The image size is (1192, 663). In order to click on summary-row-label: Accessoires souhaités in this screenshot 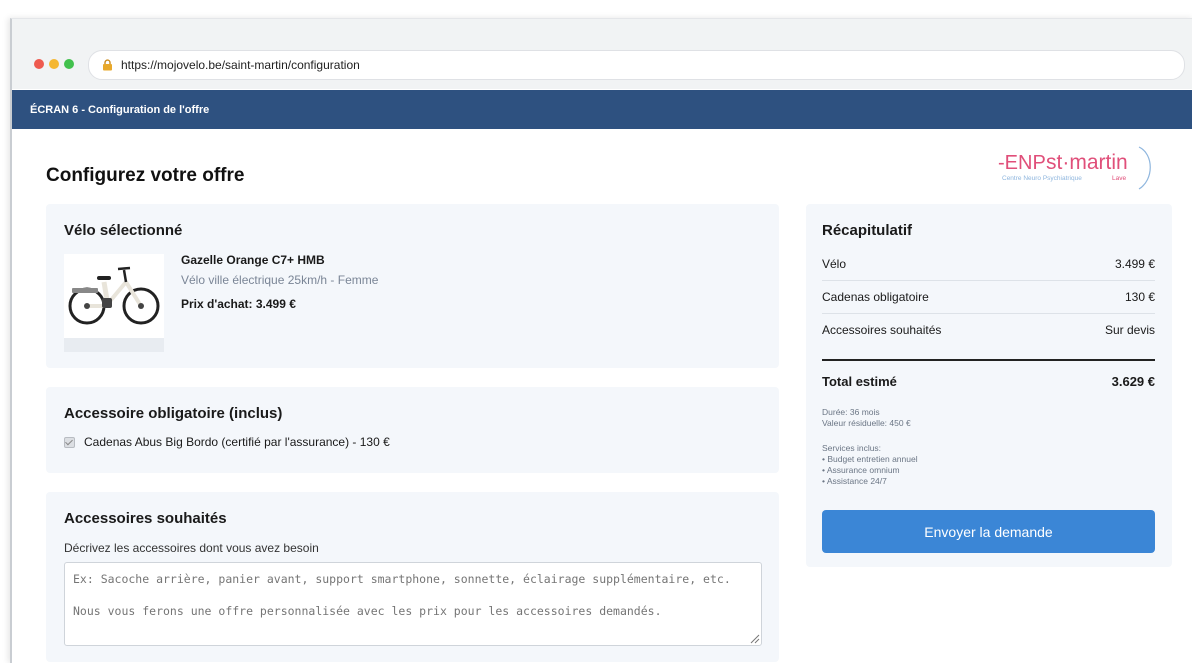, I will do `click(882, 330)`.